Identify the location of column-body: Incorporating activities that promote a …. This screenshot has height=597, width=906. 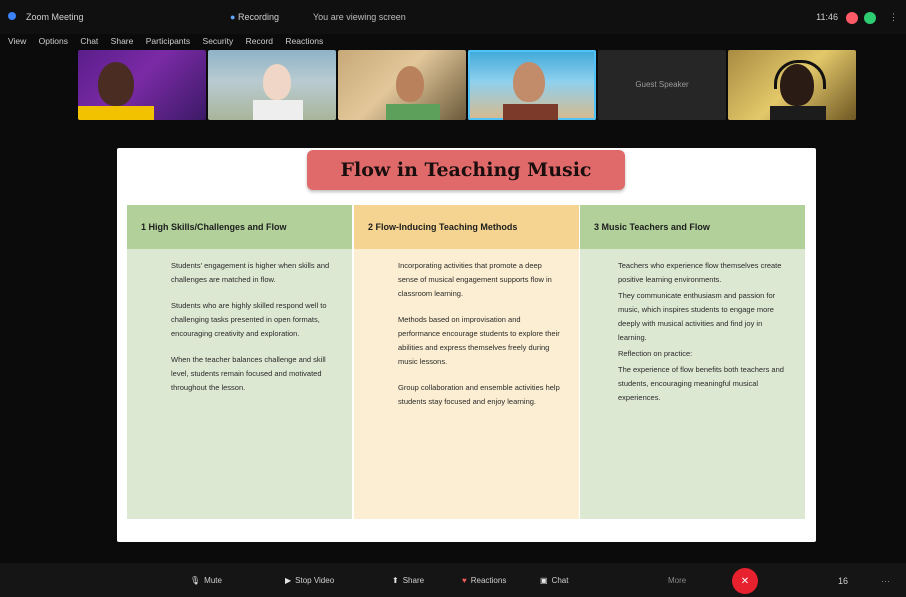
(466, 384).